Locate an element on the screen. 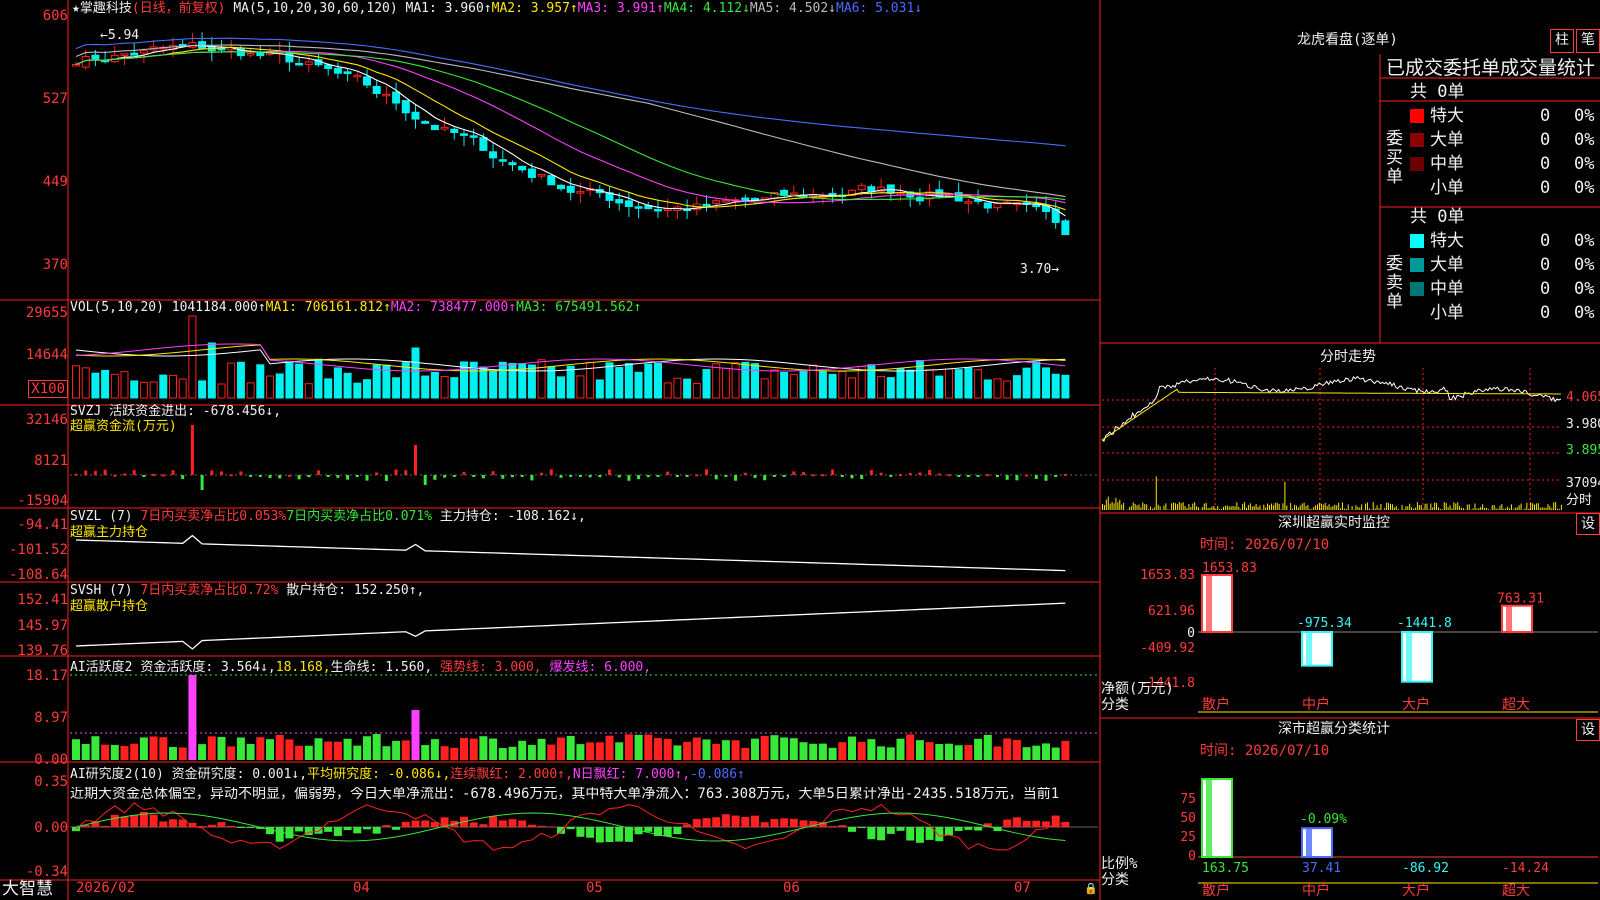  sz-stats-settings-button: 设 is located at coordinates (1588, 730).